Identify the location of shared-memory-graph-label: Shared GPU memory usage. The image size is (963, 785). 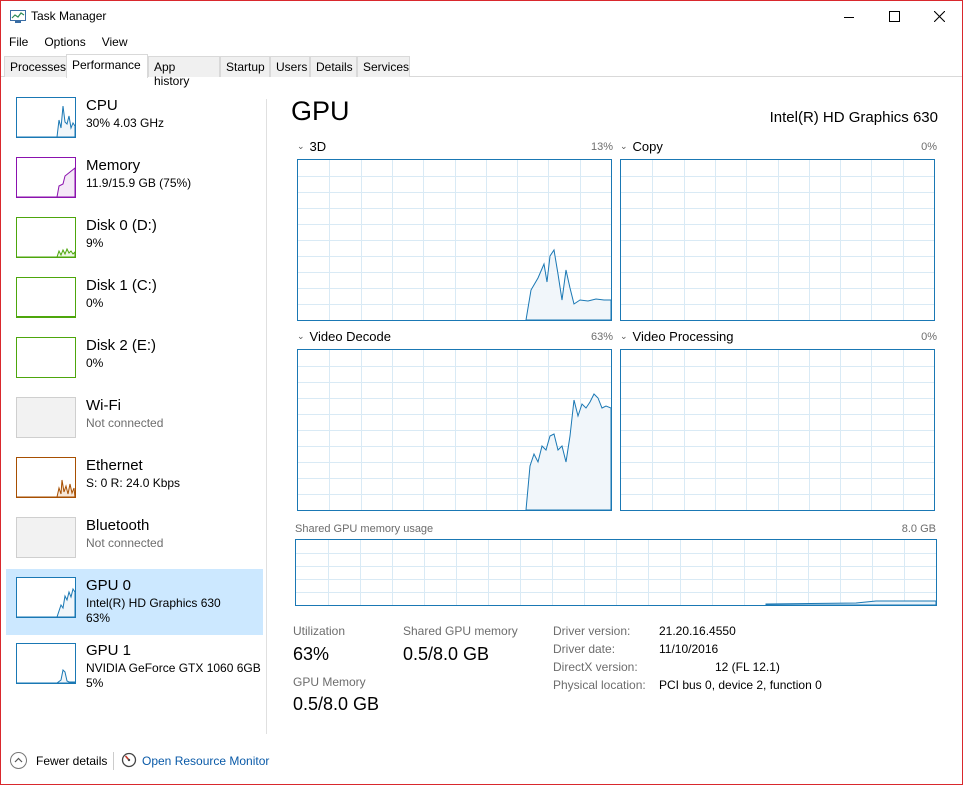
(364, 529).